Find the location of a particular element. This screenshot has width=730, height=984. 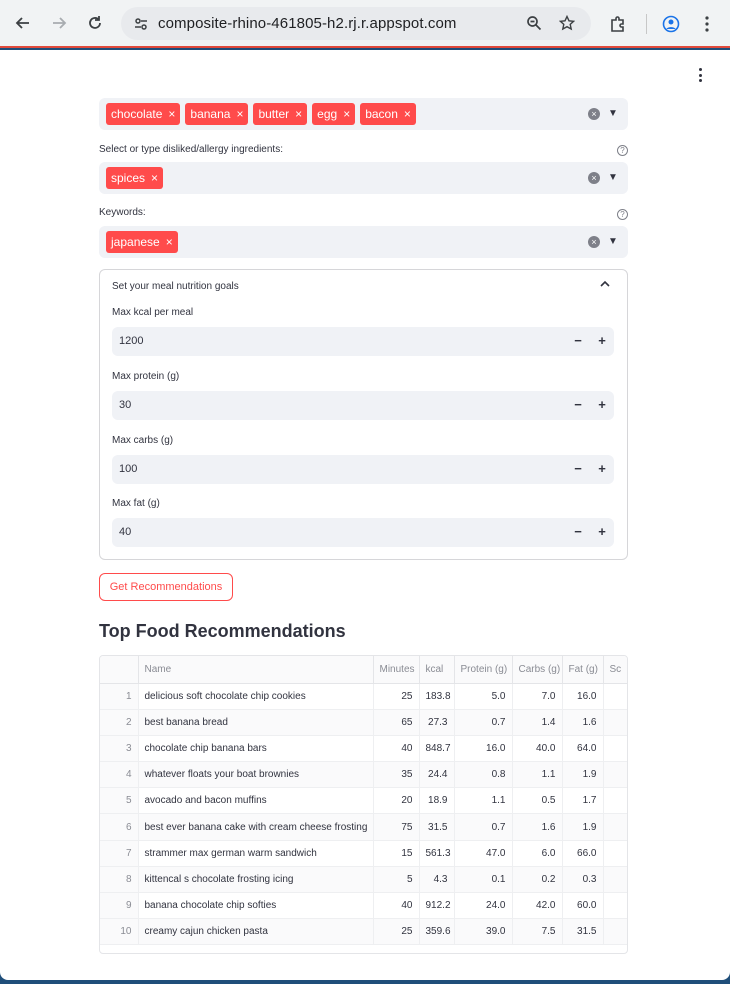

back-button is located at coordinates (23, 23).